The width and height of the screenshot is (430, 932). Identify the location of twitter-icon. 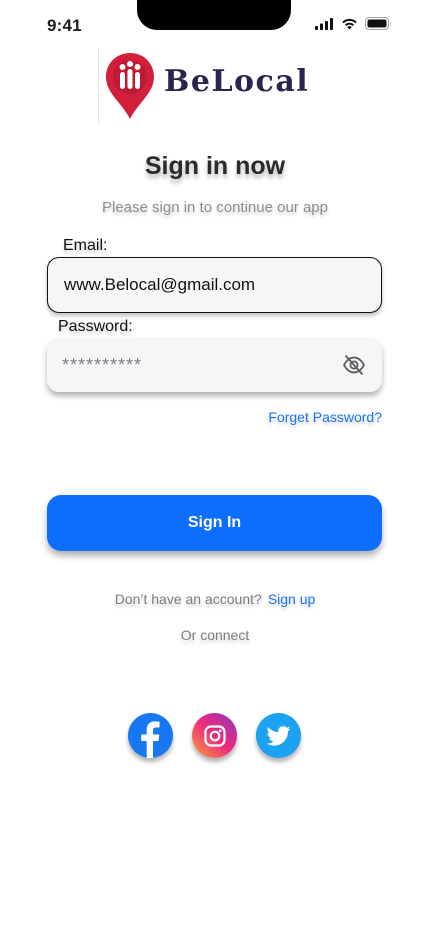
(278, 735).